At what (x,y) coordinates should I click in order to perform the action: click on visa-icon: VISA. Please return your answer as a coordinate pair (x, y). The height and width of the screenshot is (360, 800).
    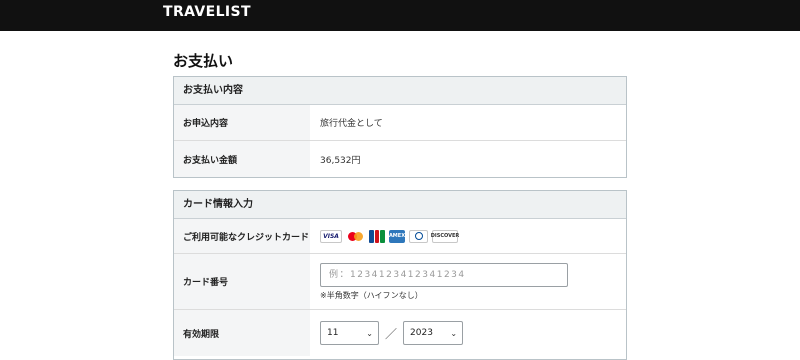
    Looking at the image, I should click on (331, 236).